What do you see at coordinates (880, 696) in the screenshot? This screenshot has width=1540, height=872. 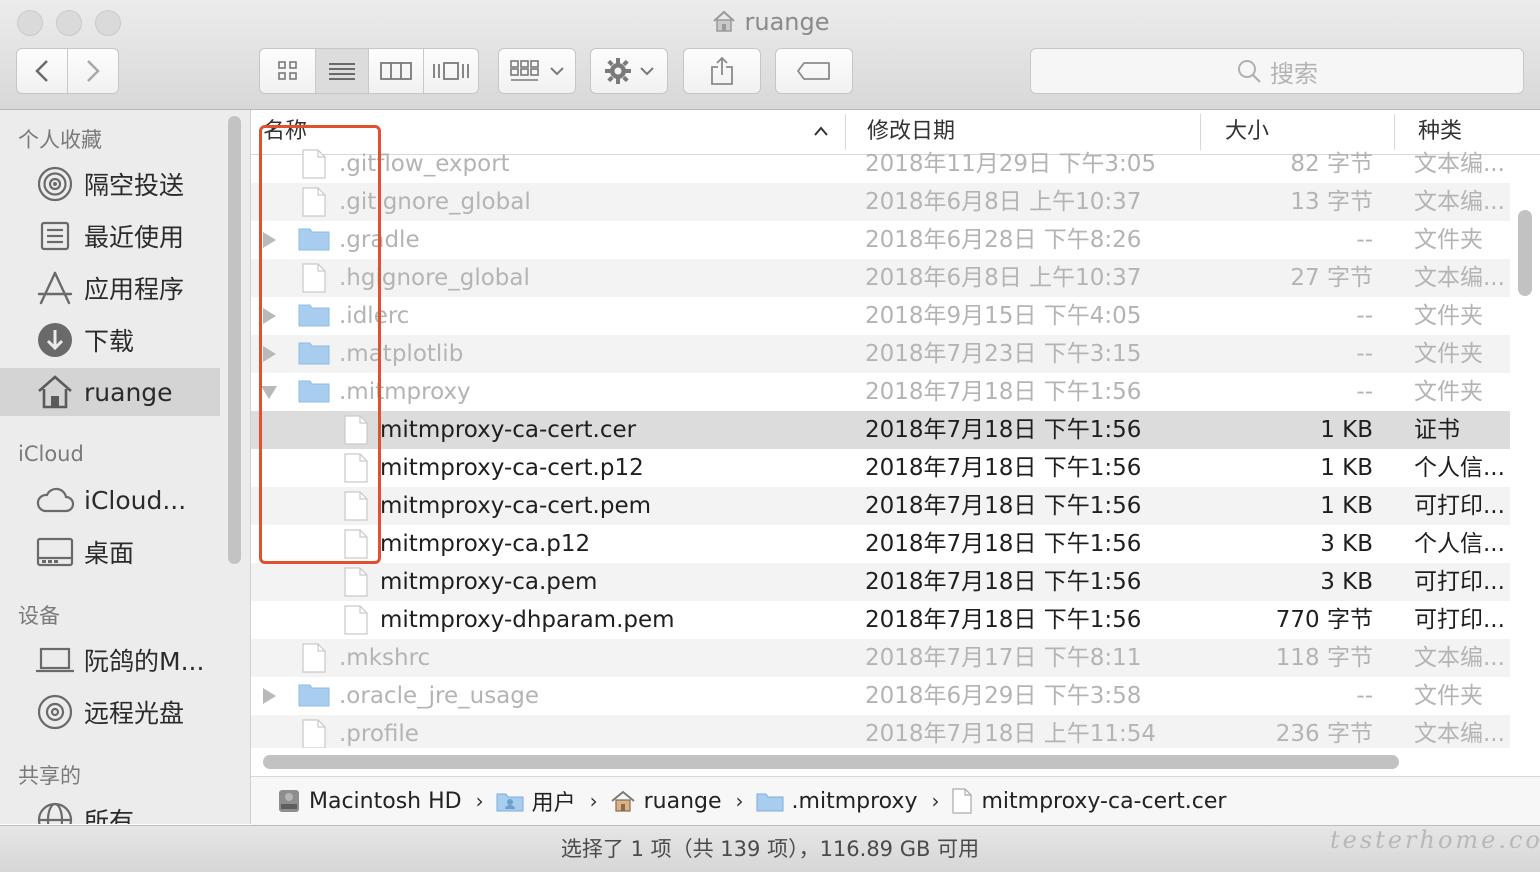 I see `file-row: .oracle_jre_usage 2018年6月29日 下午3:58 -- 文件夹` at bounding box center [880, 696].